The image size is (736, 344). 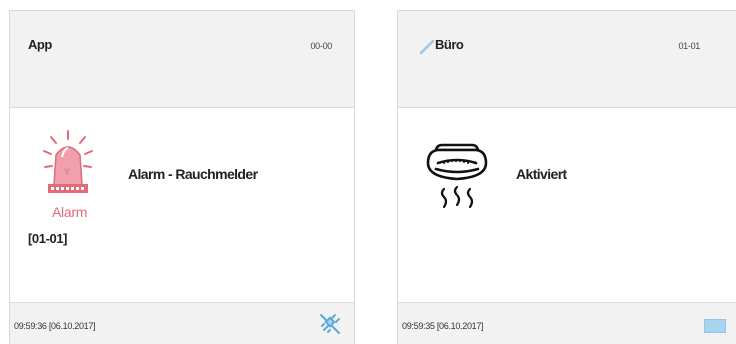 What do you see at coordinates (67, 172) in the screenshot?
I see `svg-text: Y` at bounding box center [67, 172].